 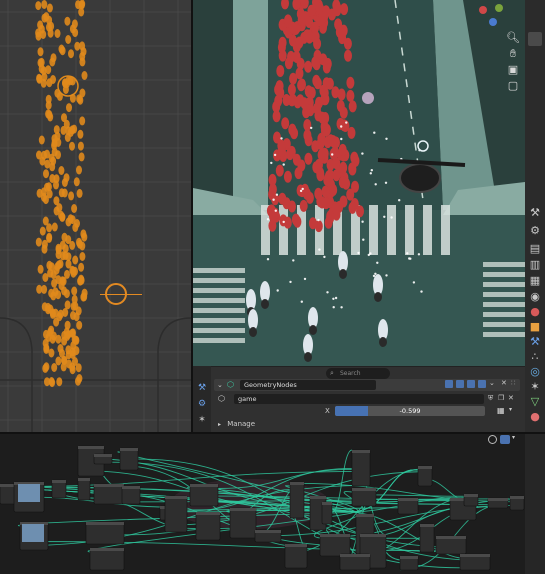 What do you see at coordinates (490, 398) in the screenshot?
I see `fake-user-icon: ⛨` at bounding box center [490, 398].